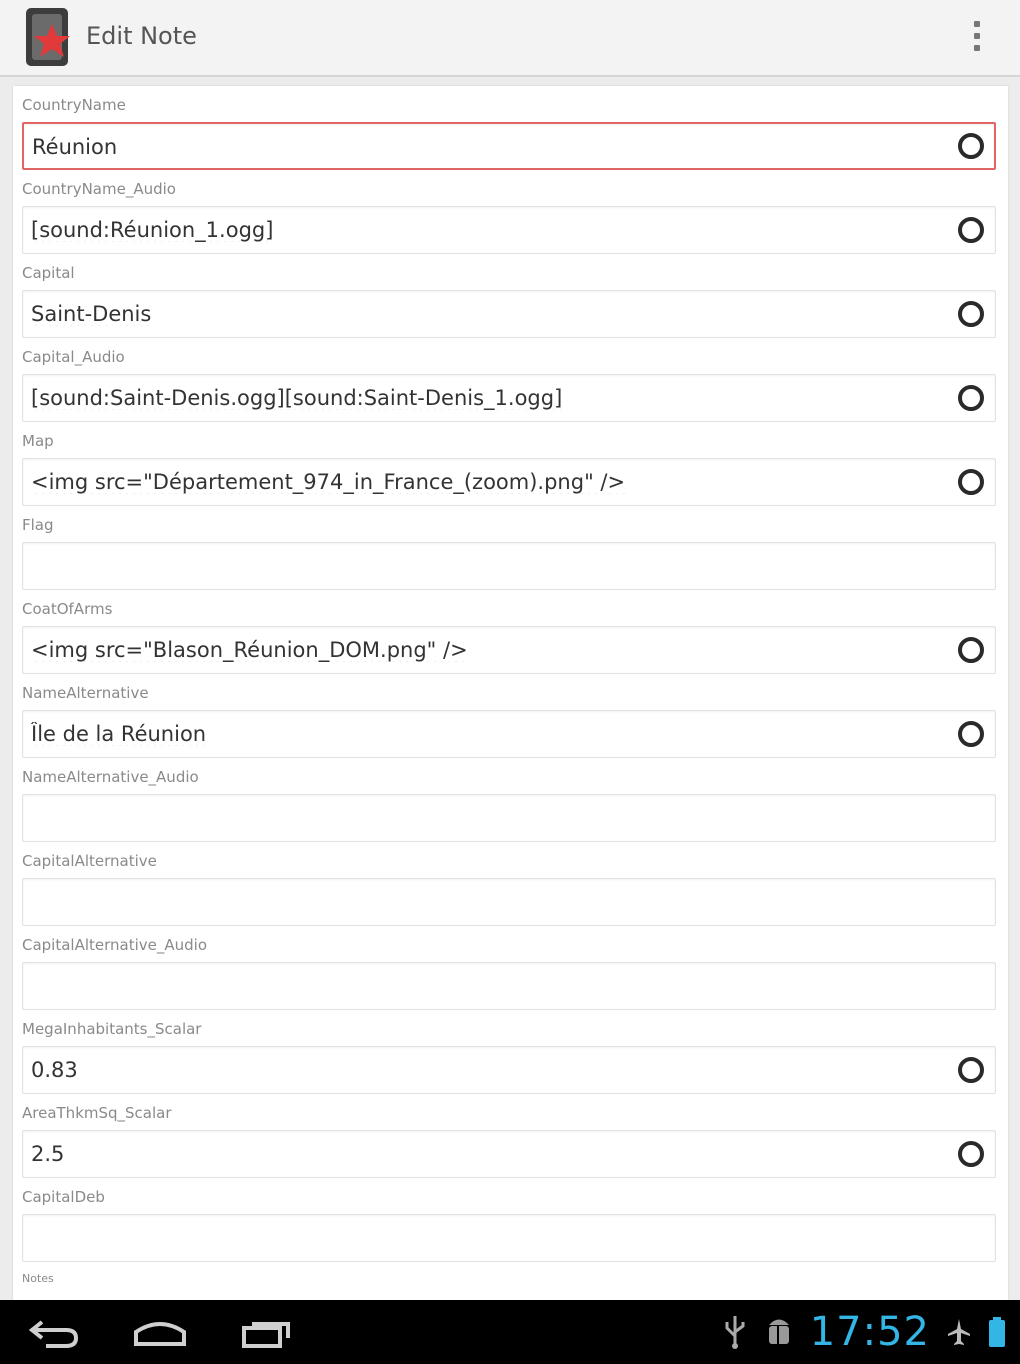 Image resolution: width=1020 pixels, height=1364 pixels. Describe the element at coordinates (38, 1278) in the screenshot. I see `field-label: Notes` at that location.